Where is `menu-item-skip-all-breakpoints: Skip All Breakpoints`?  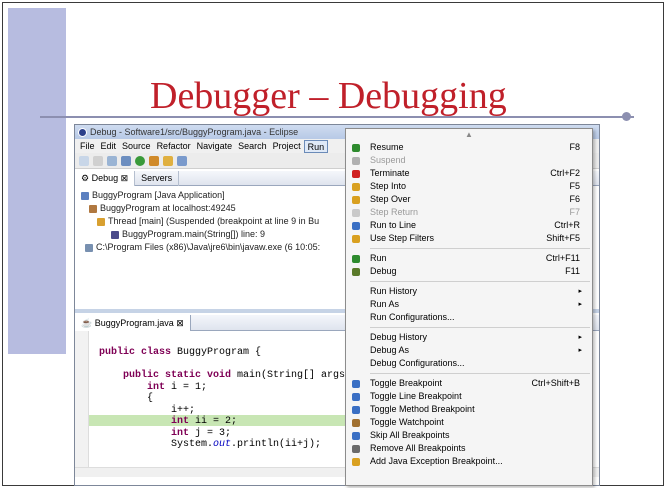 menu-item-skip-all-breakpoints: Skip All Breakpoints is located at coordinates (469, 435).